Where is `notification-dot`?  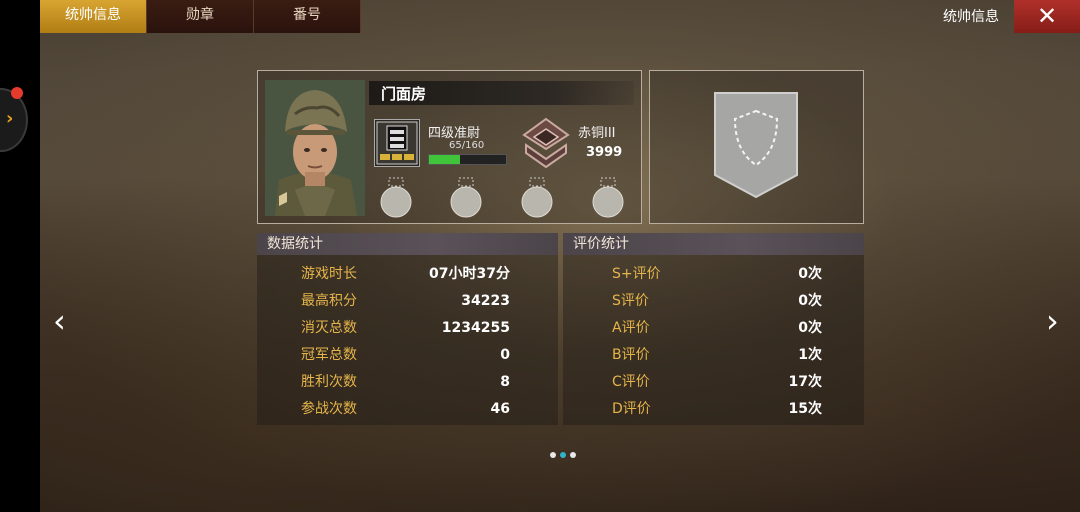 notification-dot is located at coordinates (17, 93).